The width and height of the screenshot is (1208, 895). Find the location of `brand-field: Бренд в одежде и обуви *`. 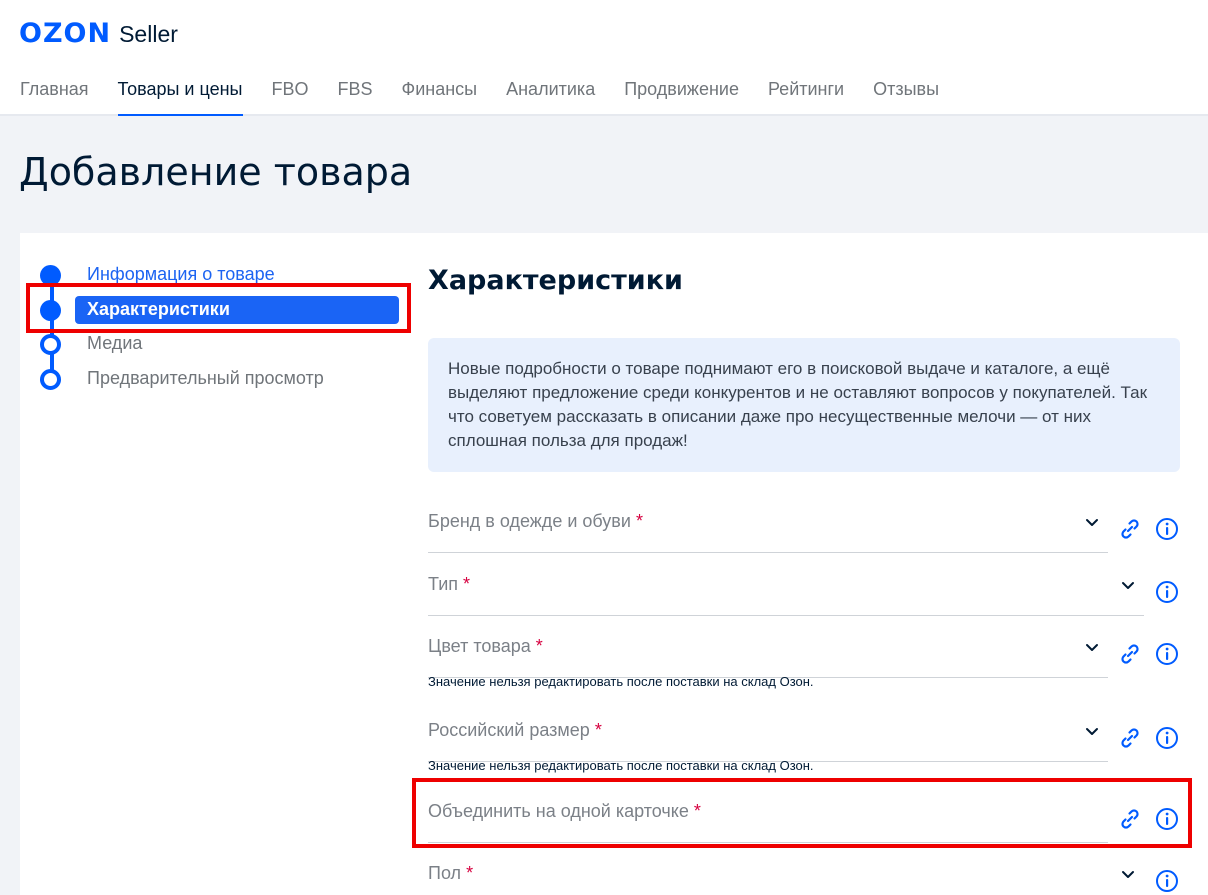

brand-field: Бренд в одежде и обуви * is located at coordinates (814, 528).